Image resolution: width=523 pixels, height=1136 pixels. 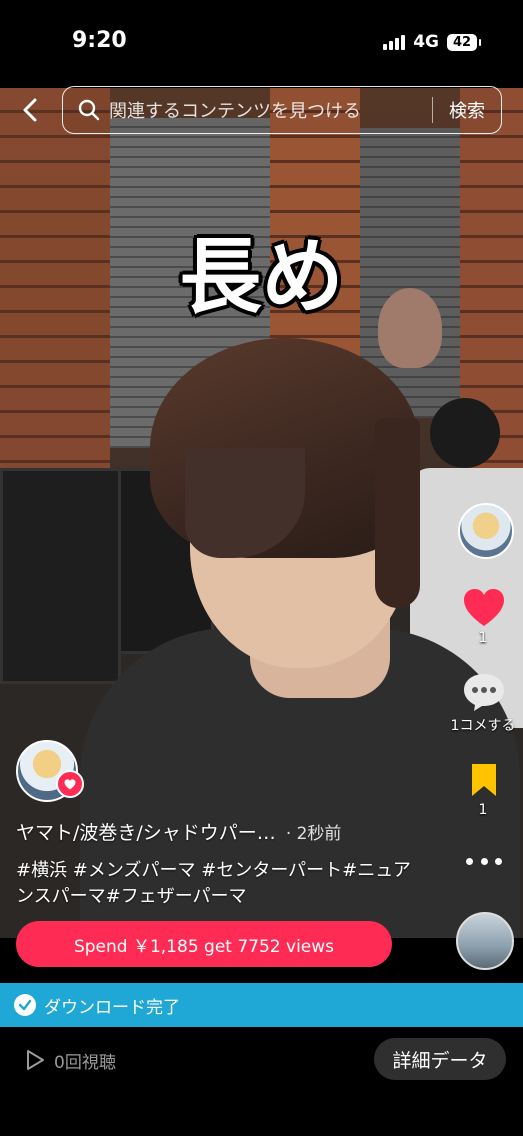 I want to click on post-title-row: ヤマト/波巻き/シャドウパー… · 2秒前, so click(x=231, y=831).